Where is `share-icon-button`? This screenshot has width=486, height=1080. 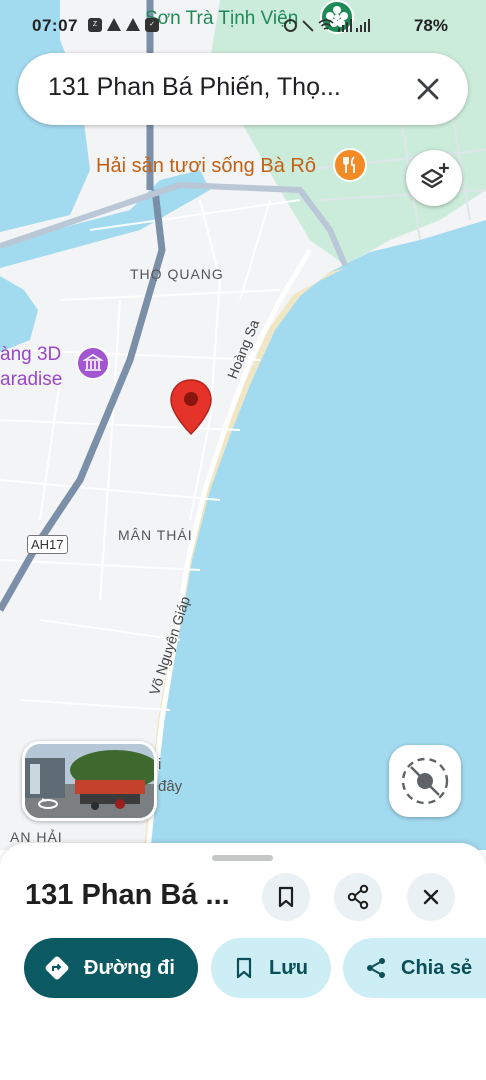
share-icon-button is located at coordinates (358, 897).